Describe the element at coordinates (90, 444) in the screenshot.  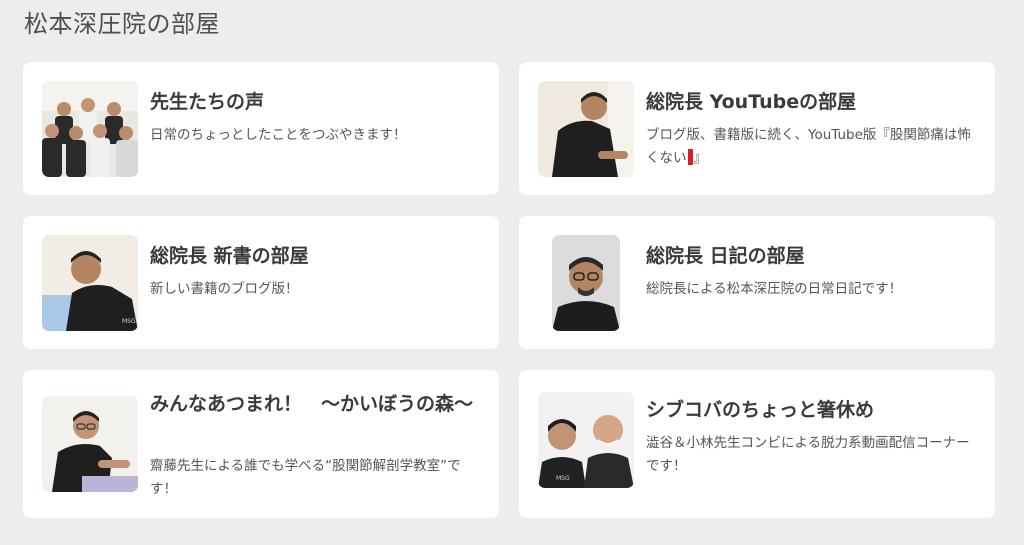
I see `saito-treating-photo` at that location.